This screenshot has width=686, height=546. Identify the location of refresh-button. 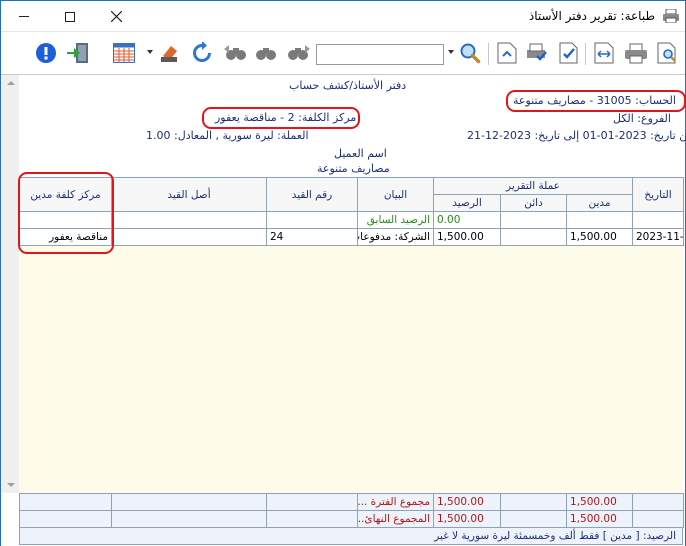
(202, 53).